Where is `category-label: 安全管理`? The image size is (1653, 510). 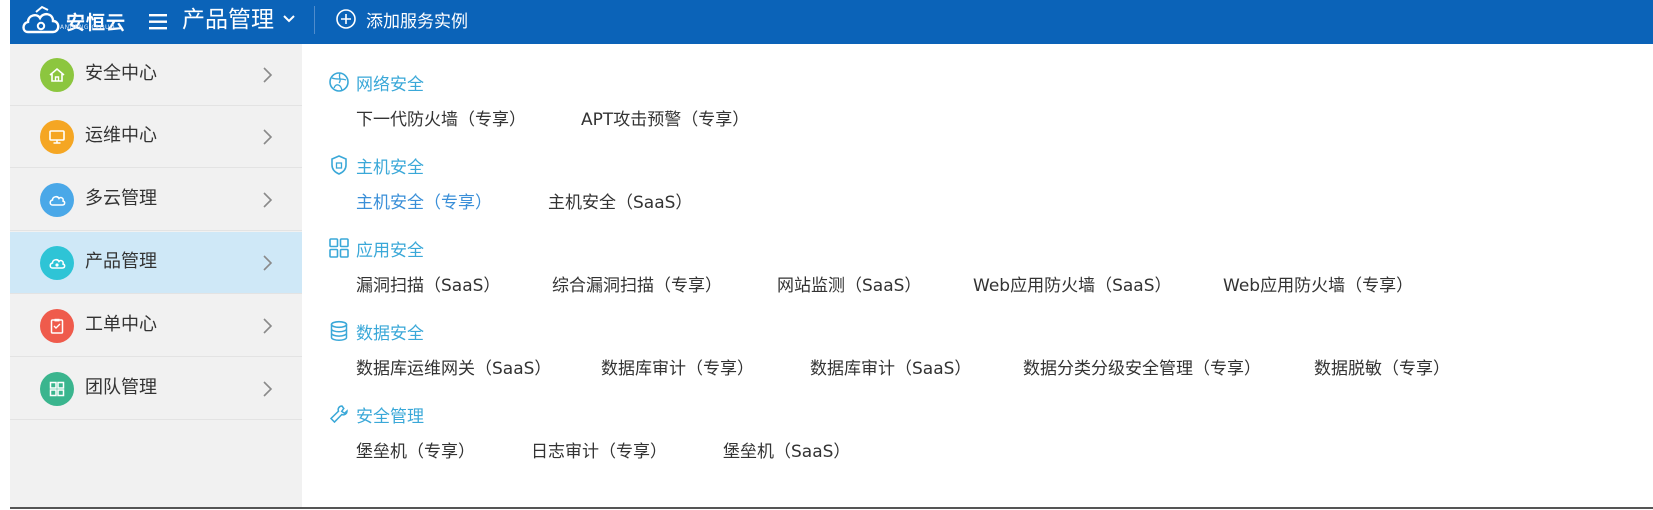 category-label: 安全管理 is located at coordinates (390, 416).